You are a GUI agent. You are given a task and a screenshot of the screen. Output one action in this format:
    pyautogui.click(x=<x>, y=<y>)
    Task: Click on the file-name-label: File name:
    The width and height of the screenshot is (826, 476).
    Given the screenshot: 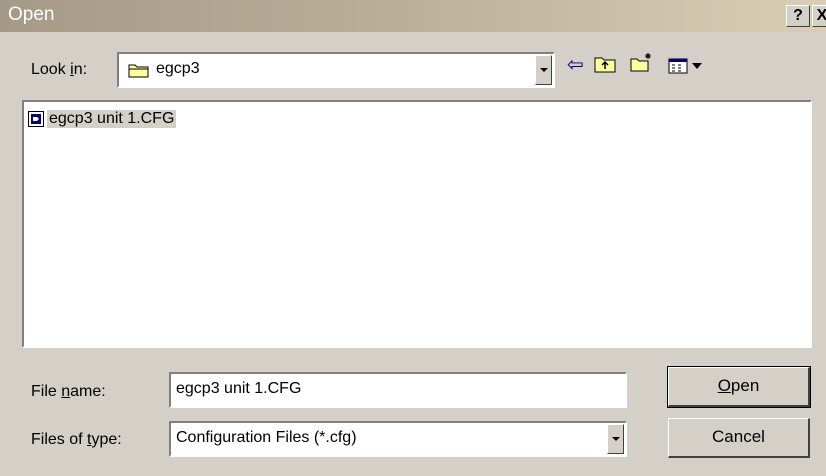 What is the action you would take?
    pyautogui.click(x=68, y=391)
    